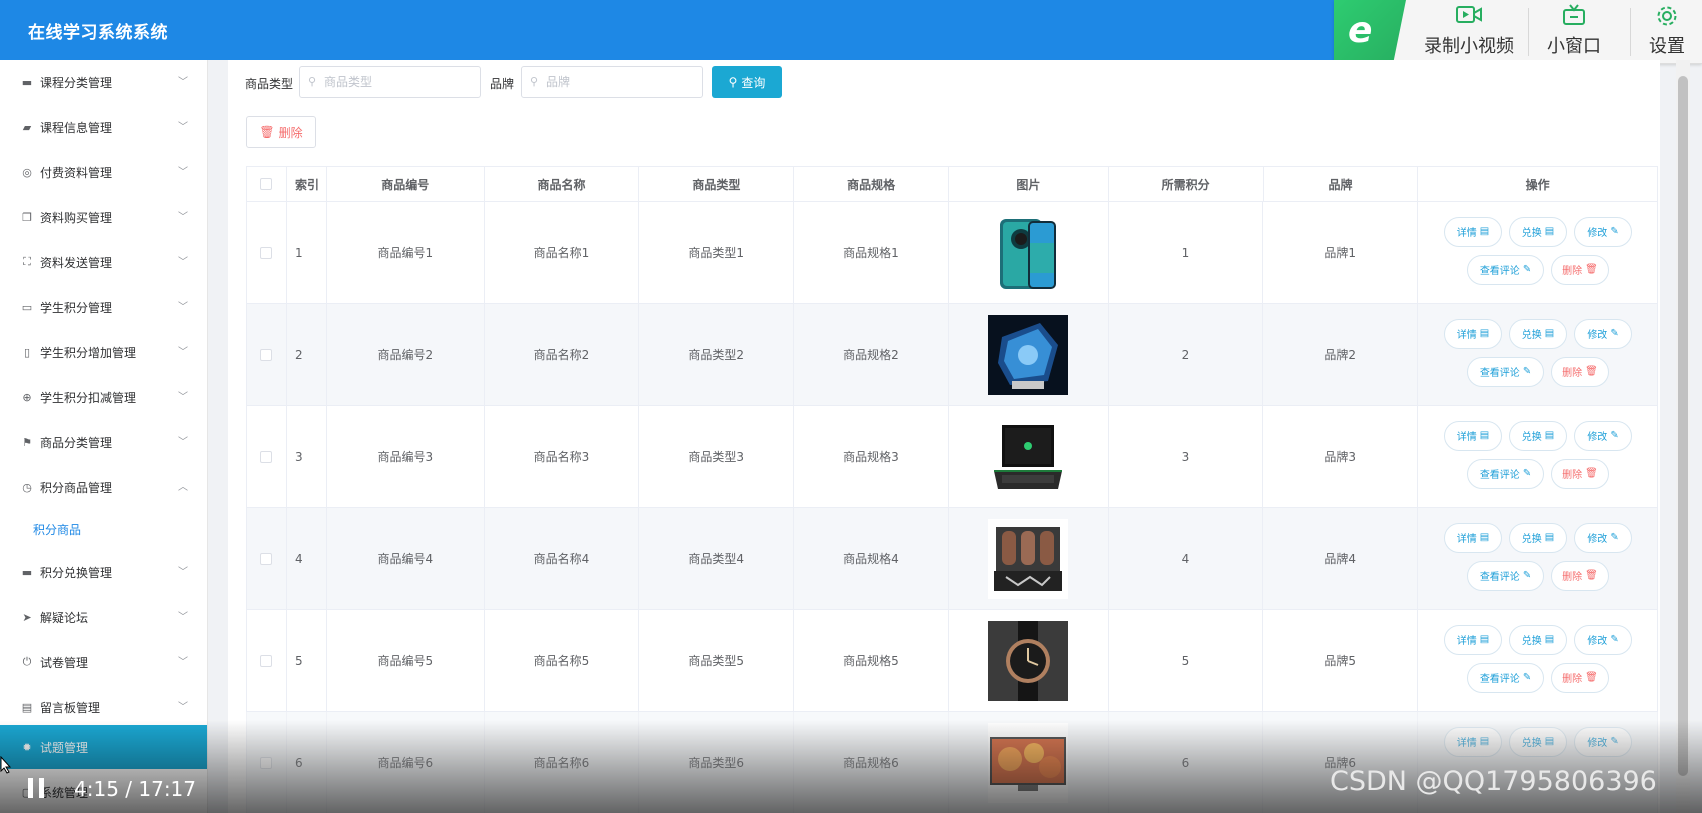  Describe the element at coordinates (30, 788) in the screenshot. I see `pause-icon` at that location.